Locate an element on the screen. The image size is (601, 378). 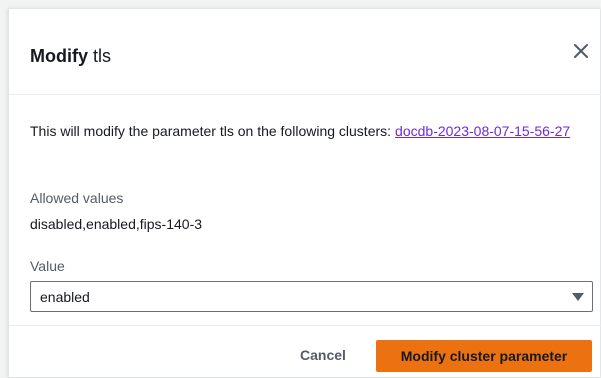
dialog-title: Modify tls is located at coordinates (70, 56).